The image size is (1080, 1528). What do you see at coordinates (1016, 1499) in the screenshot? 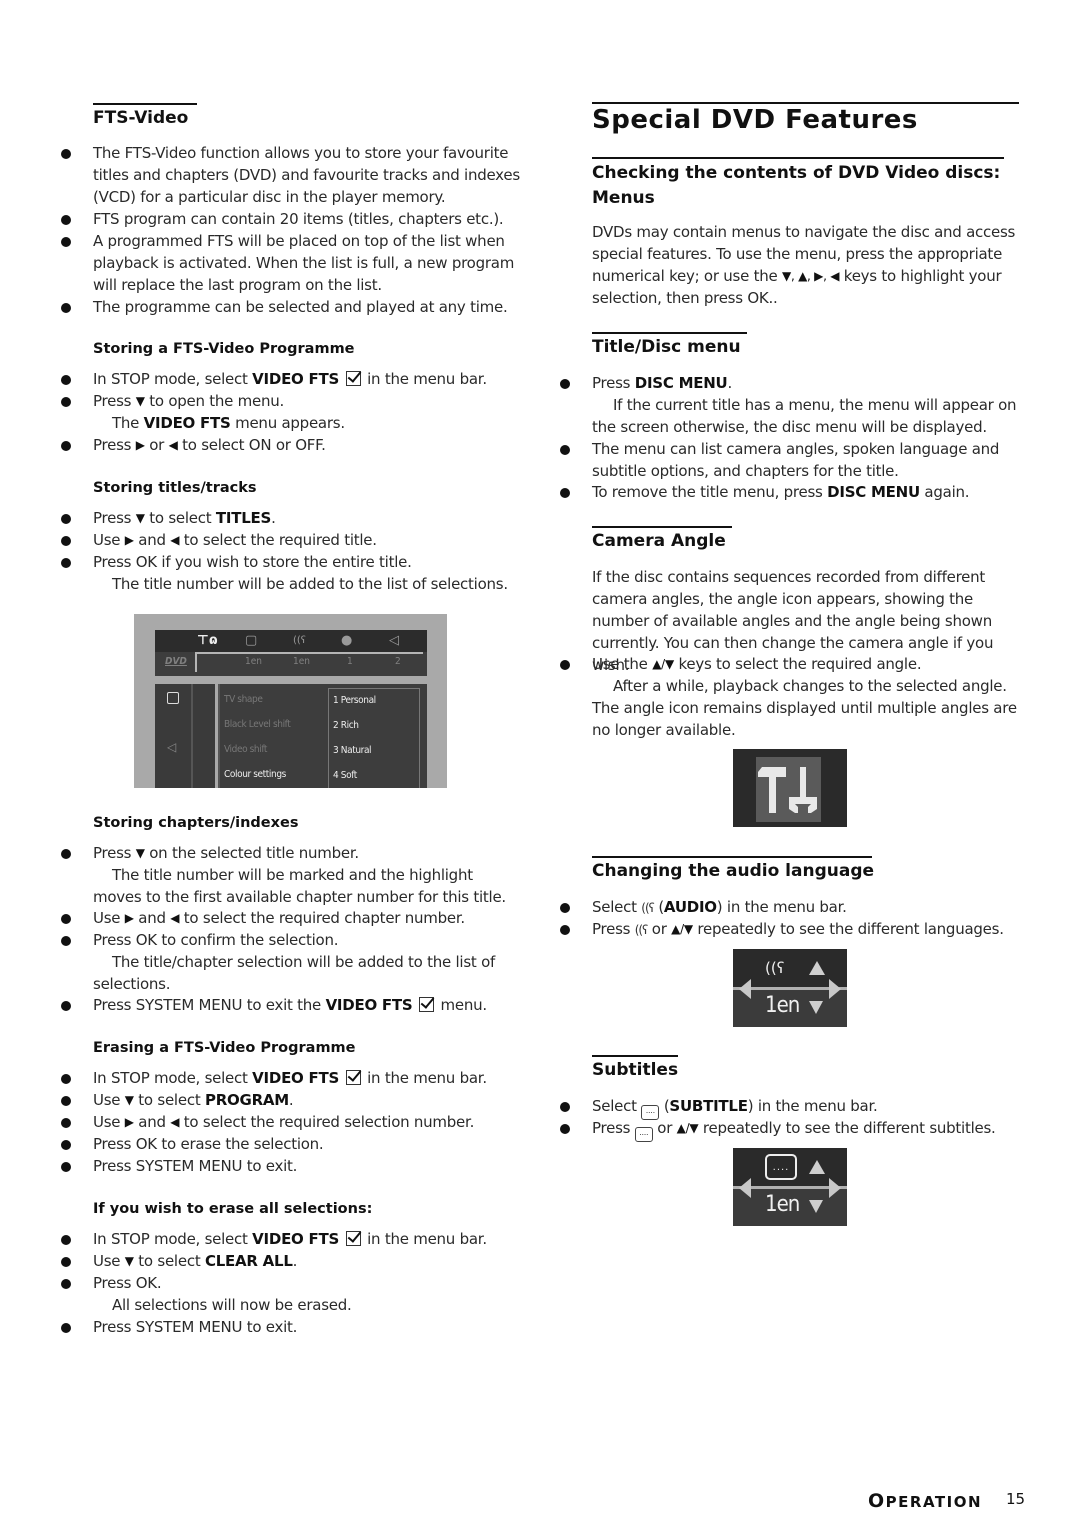
I see `page-number: 15` at bounding box center [1016, 1499].